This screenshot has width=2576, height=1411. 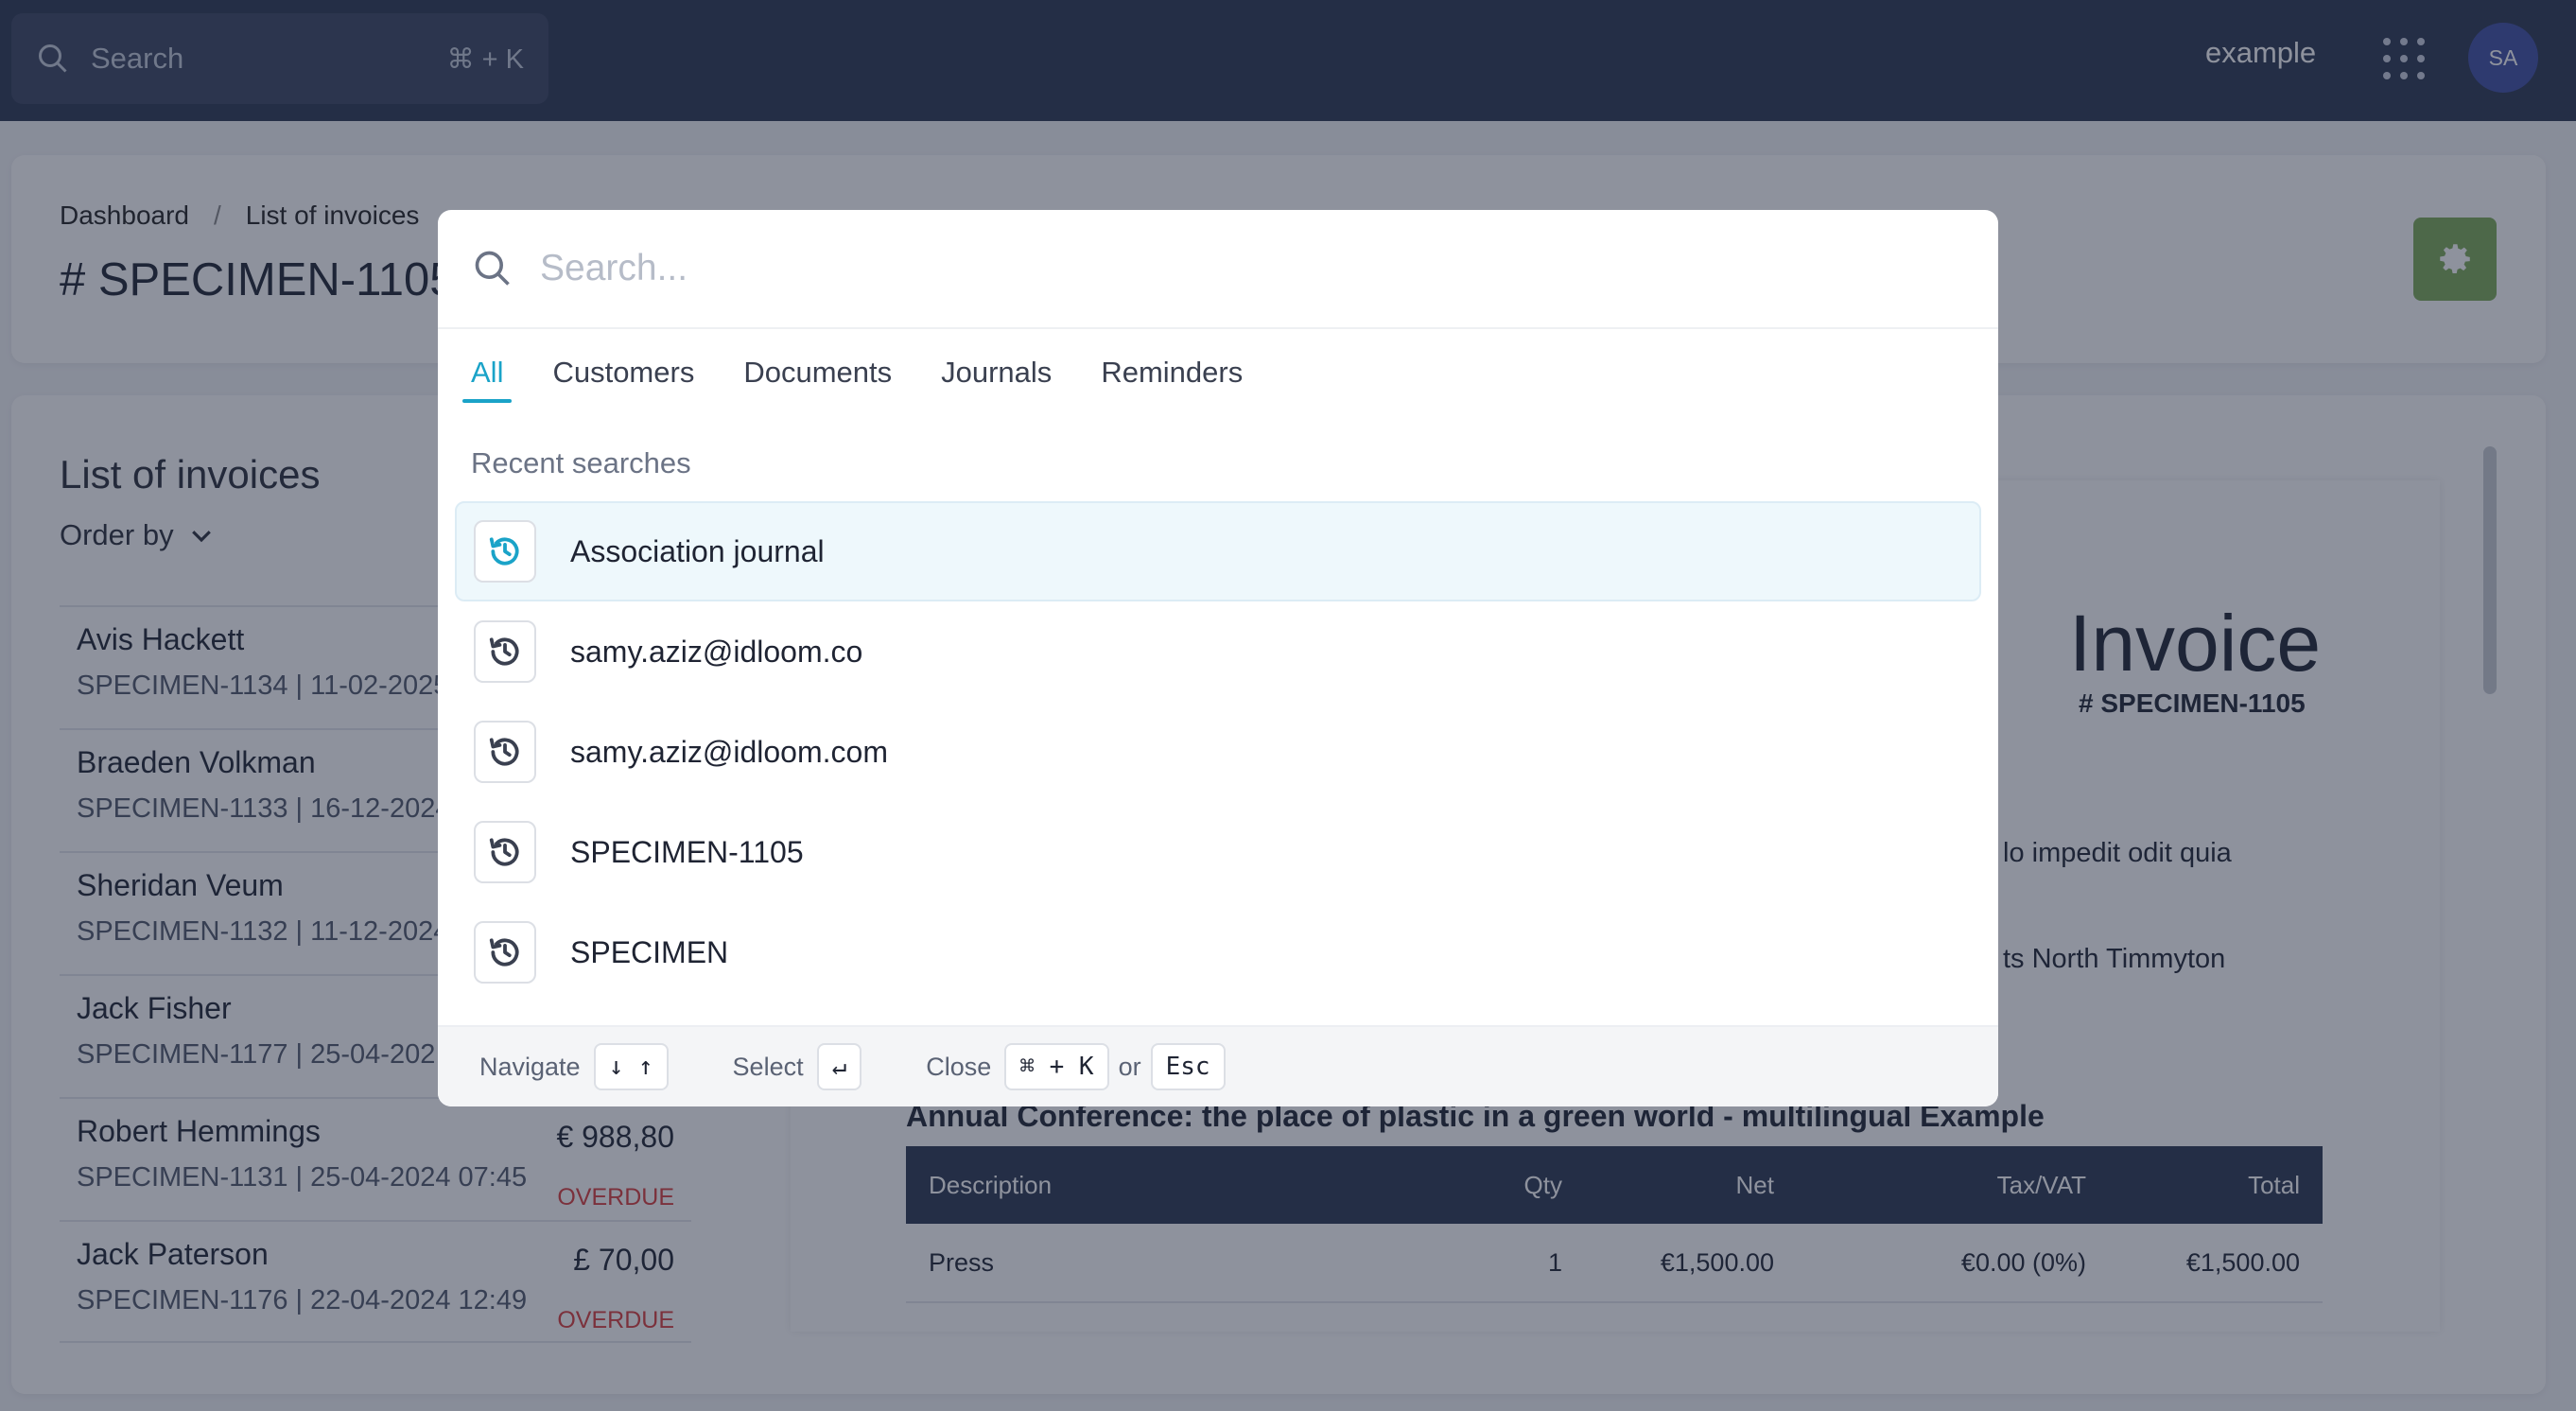 What do you see at coordinates (716, 651) in the screenshot?
I see `recent-search-label: samy.aziz@idloom.co` at bounding box center [716, 651].